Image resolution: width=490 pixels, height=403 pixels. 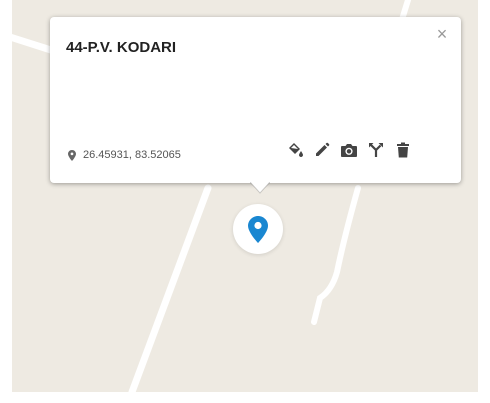 I want to click on coordinates-text: 26.45931, 83.52065, so click(x=132, y=155).